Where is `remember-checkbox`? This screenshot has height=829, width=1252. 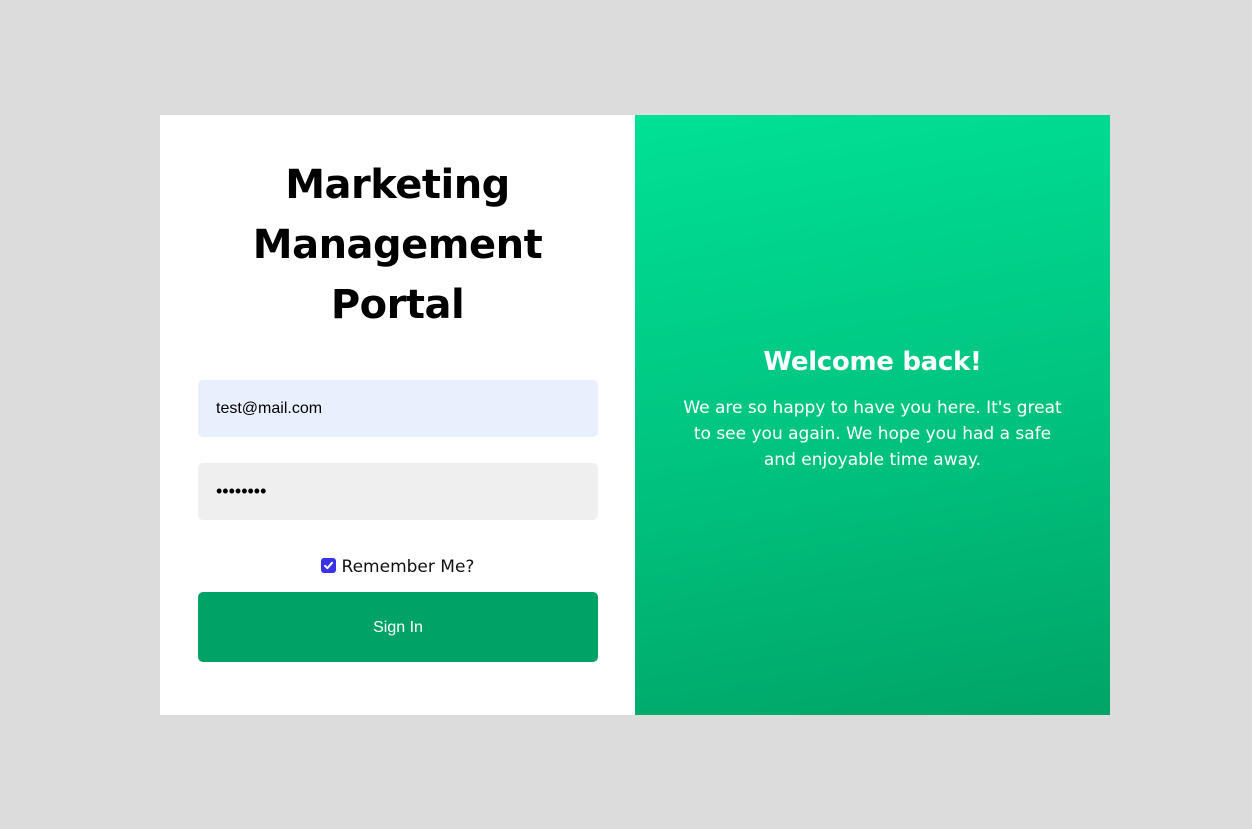 remember-checkbox is located at coordinates (328, 565).